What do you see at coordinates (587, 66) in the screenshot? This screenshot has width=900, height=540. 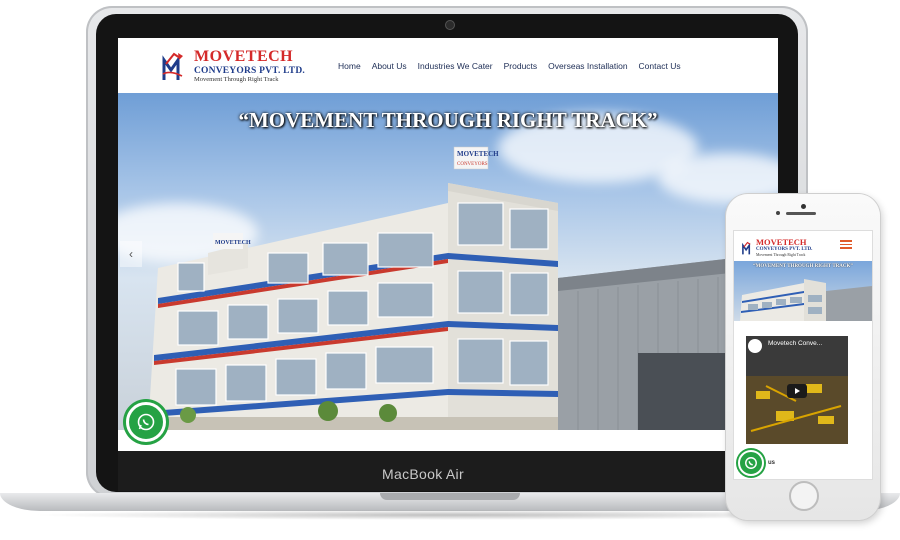 I see `nav-overseas-installation: Overseas Installation` at bounding box center [587, 66].